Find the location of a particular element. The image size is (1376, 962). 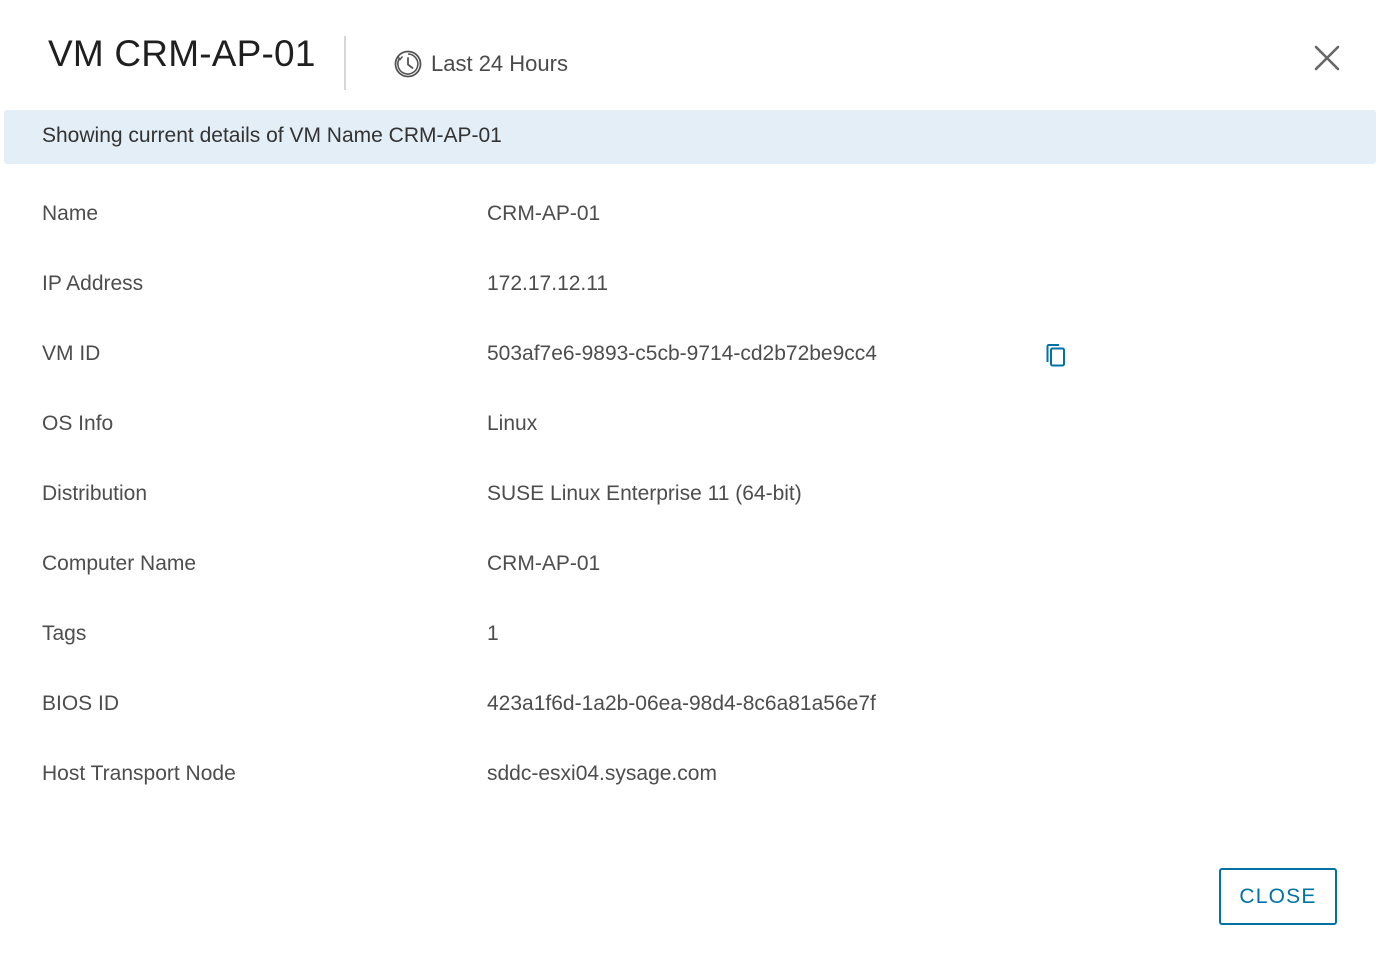

detail-value: 503af7e6-9893-c5cb-9714-cd2b72be9cc4 is located at coordinates (682, 353).